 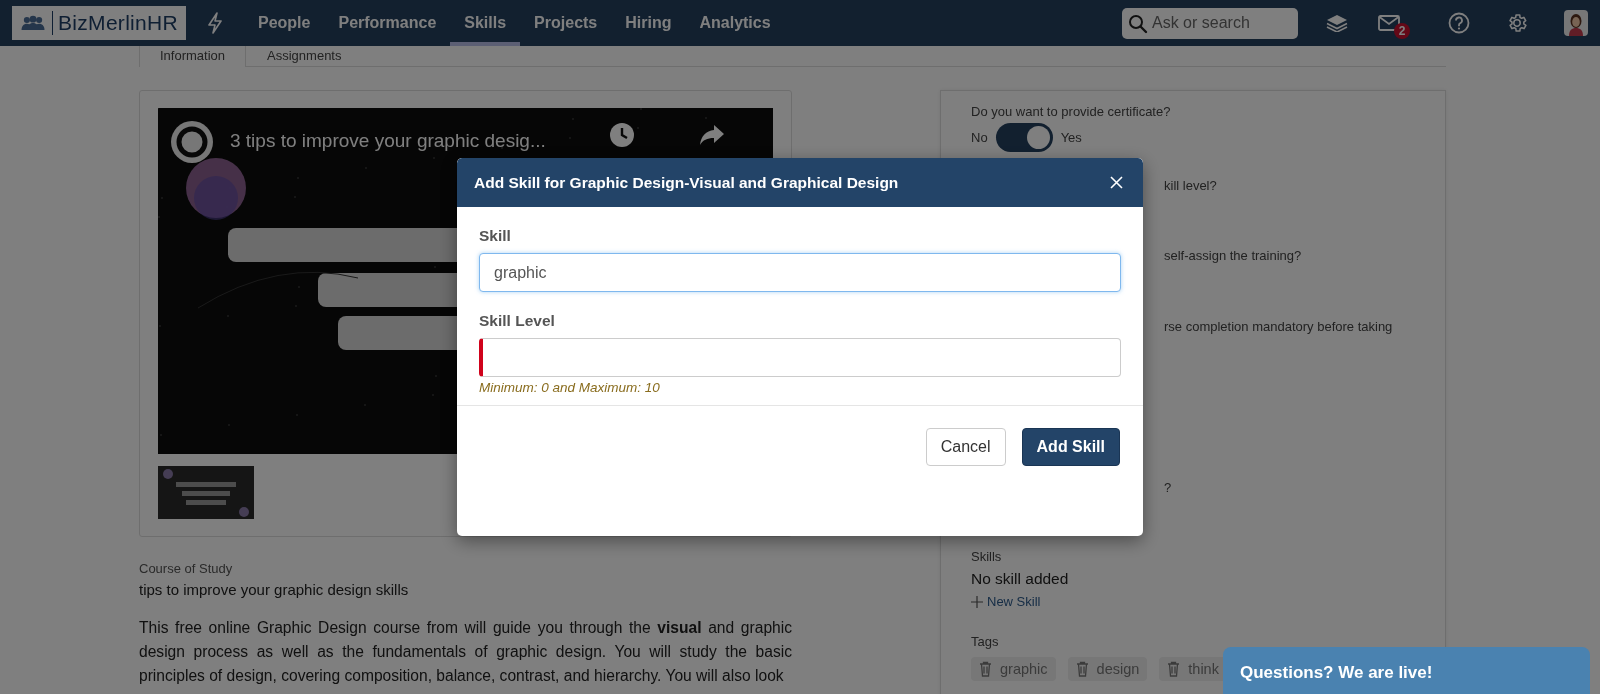 I want to click on lightning-icon, so click(x=215, y=23).